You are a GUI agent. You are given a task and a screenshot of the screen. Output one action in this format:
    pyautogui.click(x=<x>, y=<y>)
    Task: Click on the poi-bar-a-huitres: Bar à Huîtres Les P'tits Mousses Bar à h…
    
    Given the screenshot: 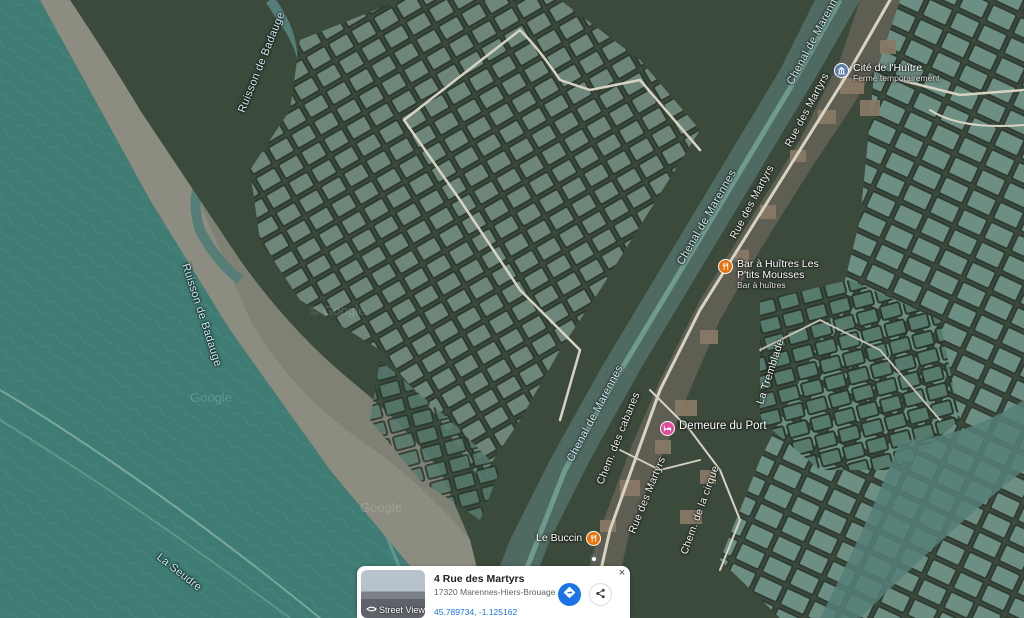 What is the action you would take?
    pyautogui.click(x=768, y=274)
    